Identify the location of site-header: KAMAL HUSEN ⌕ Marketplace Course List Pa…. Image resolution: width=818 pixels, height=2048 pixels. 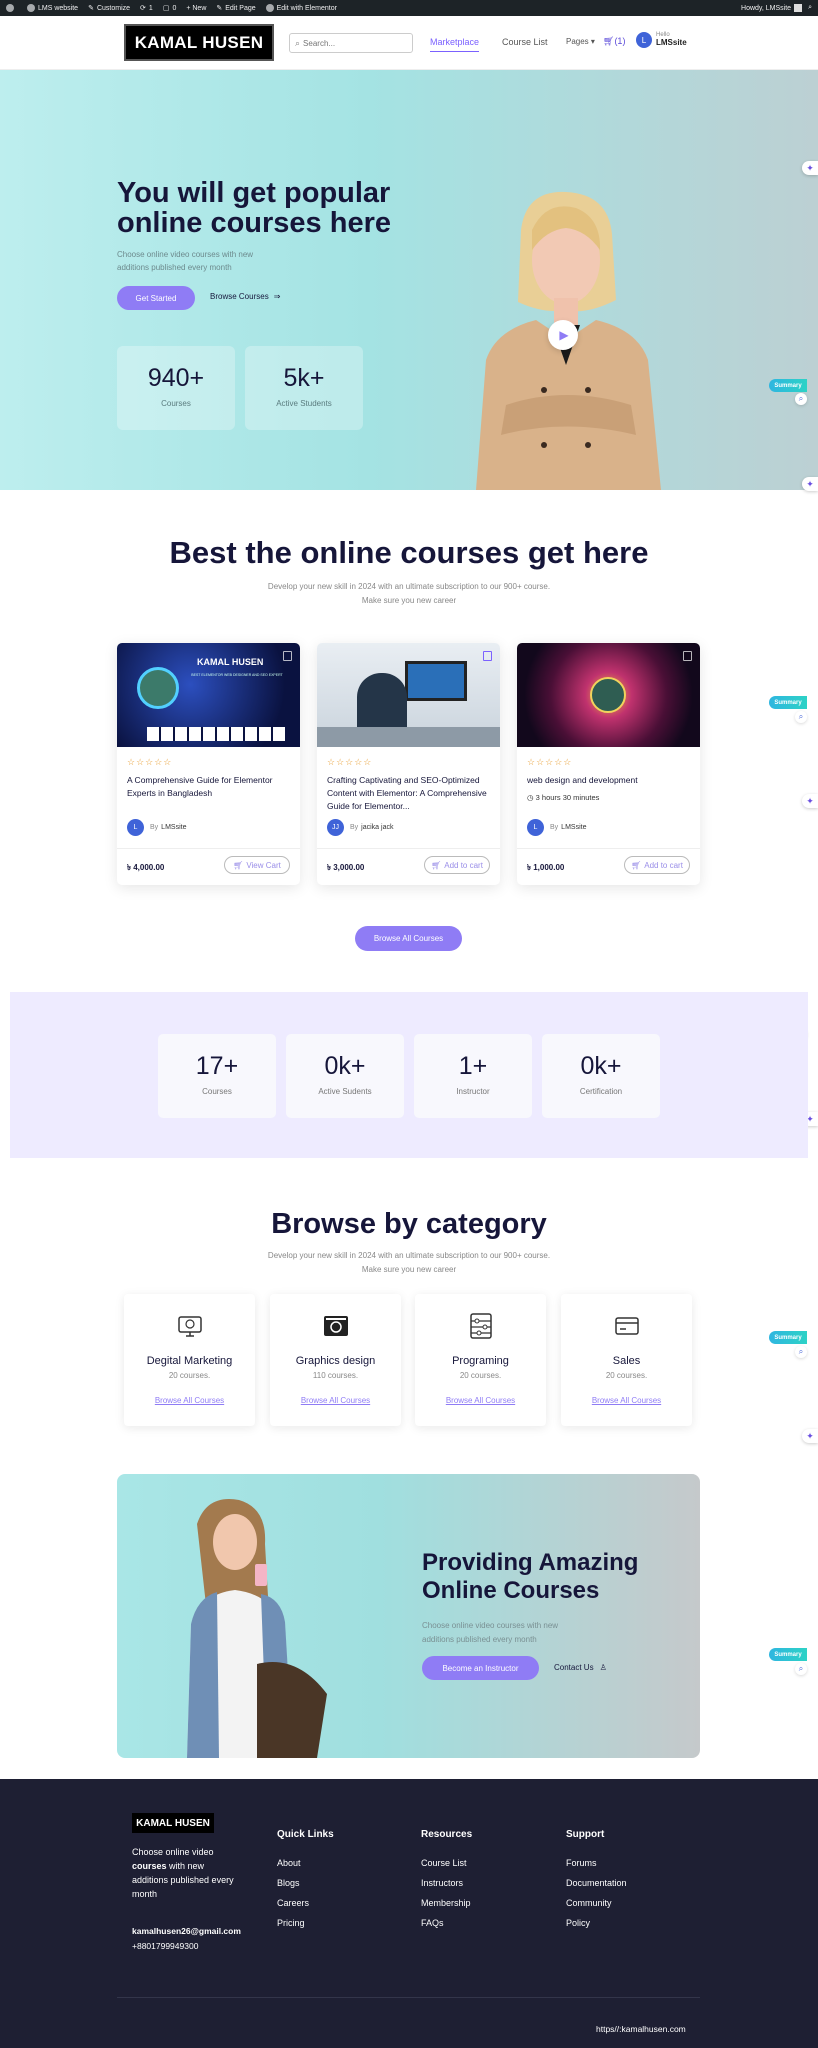
(409, 43).